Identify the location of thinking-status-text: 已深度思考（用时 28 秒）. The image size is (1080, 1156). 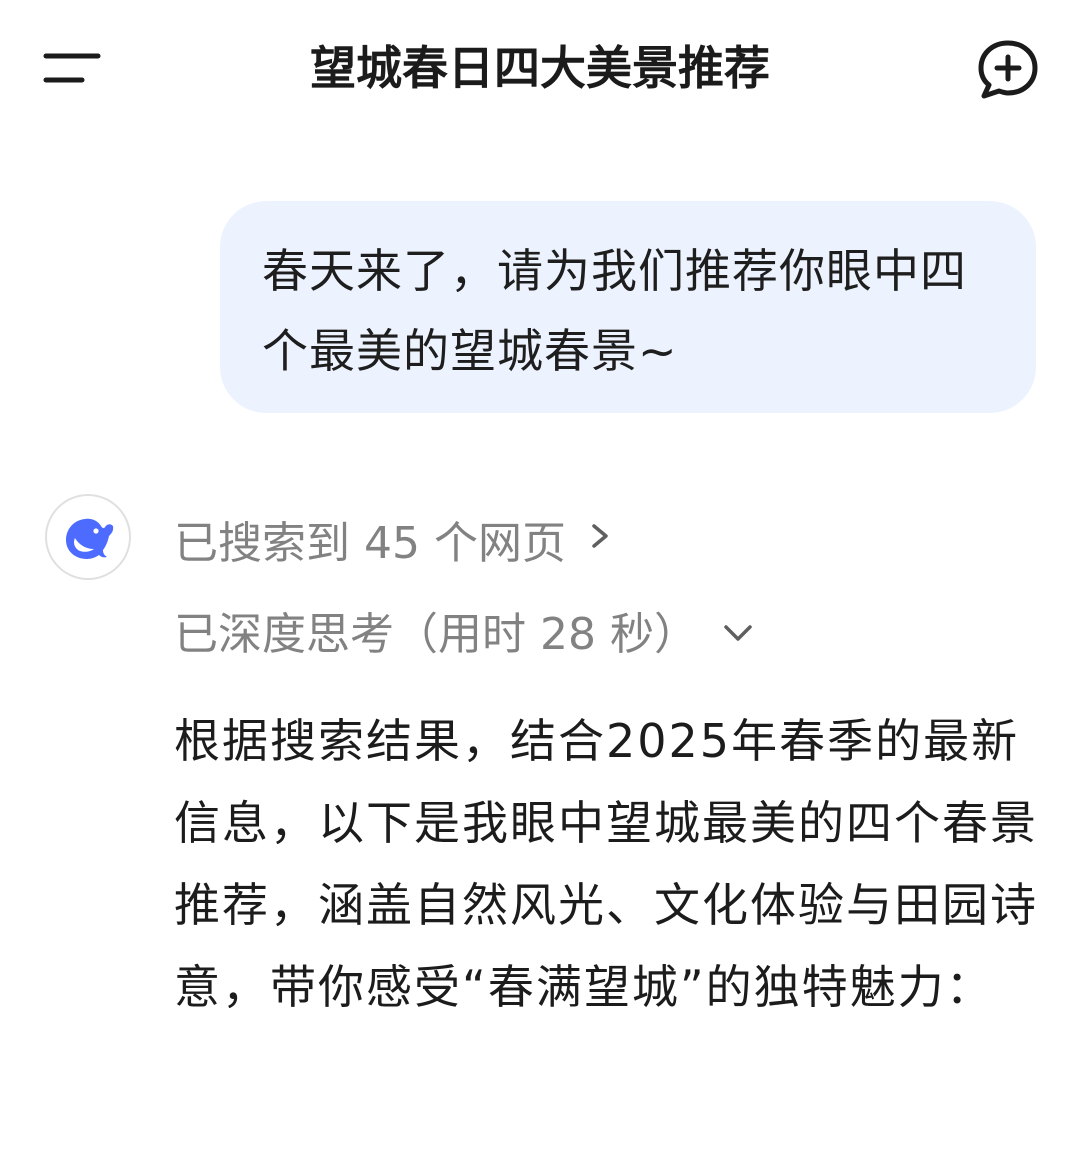
(436, 634).